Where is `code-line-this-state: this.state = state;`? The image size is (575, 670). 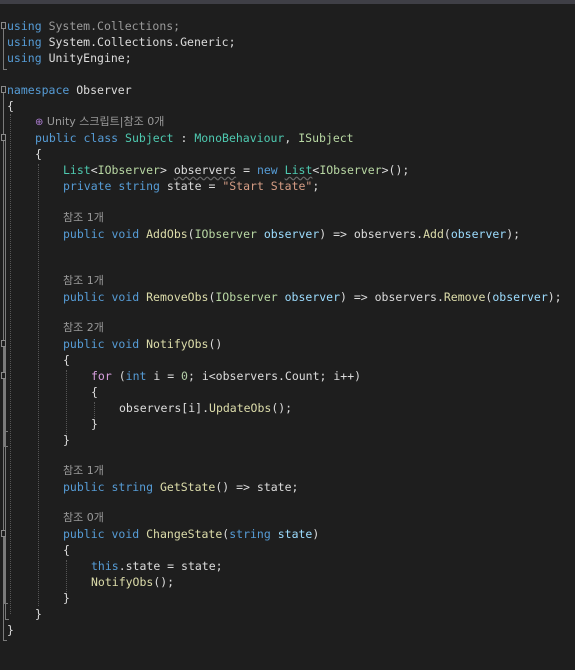
code-line-this-state: this.state = state; is located at coordinates (111, 566).